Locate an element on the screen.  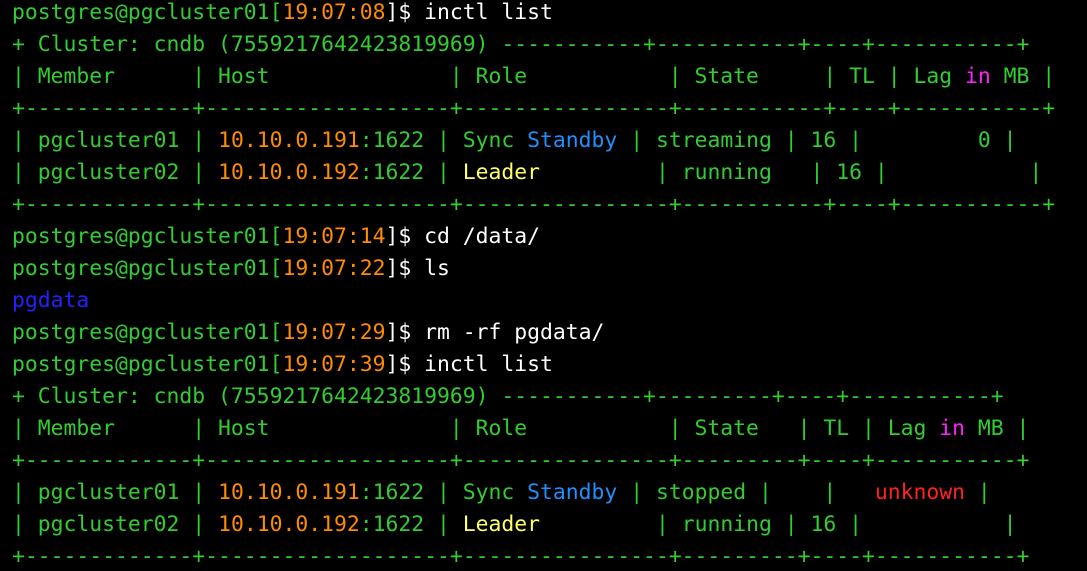
terminal-text-segment: ]$ rm -rf pgdata/ is located at coordinates (495, 332).